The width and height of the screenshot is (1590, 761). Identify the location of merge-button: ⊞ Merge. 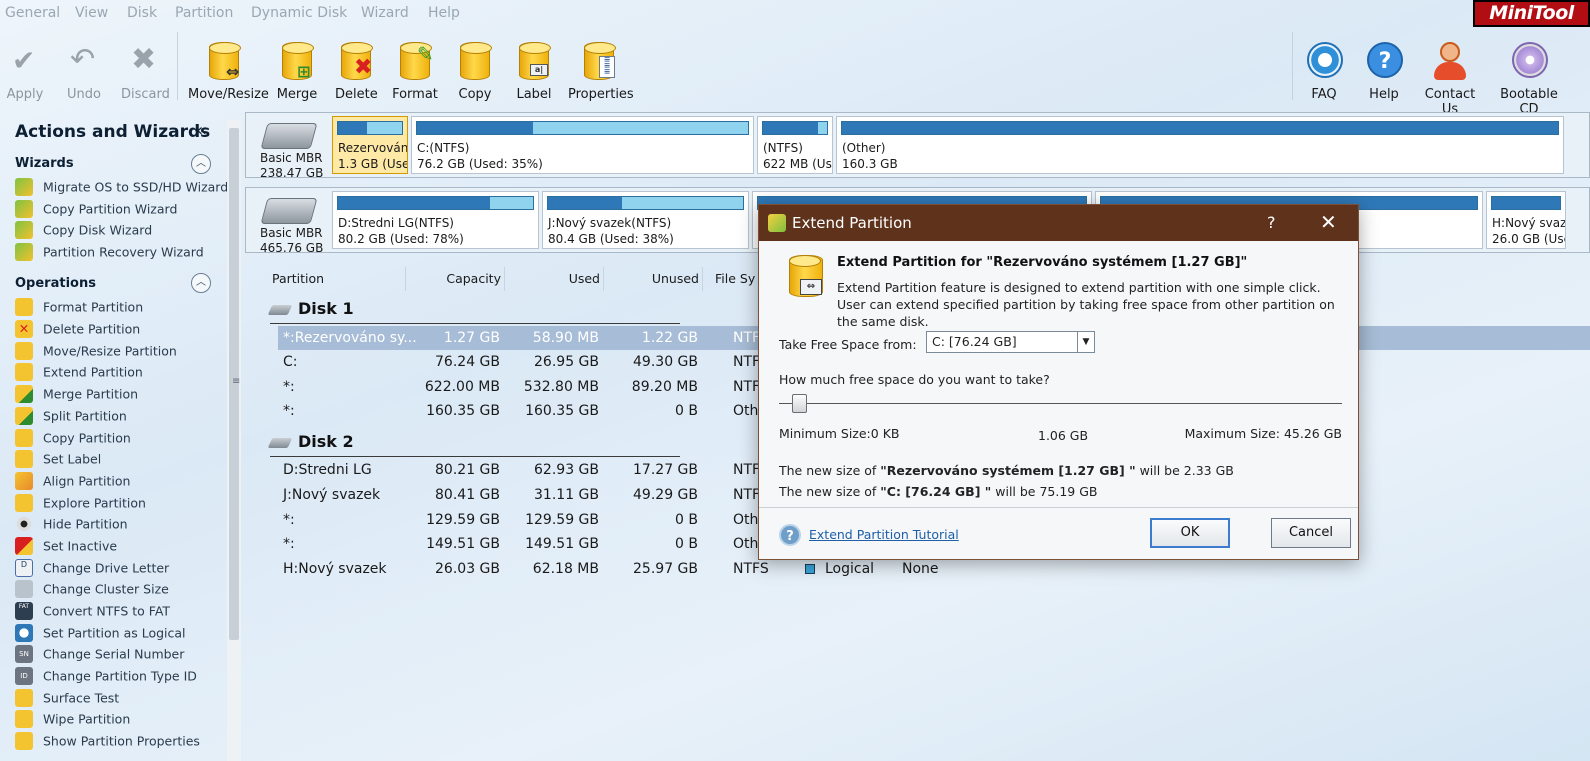
(297, 71).